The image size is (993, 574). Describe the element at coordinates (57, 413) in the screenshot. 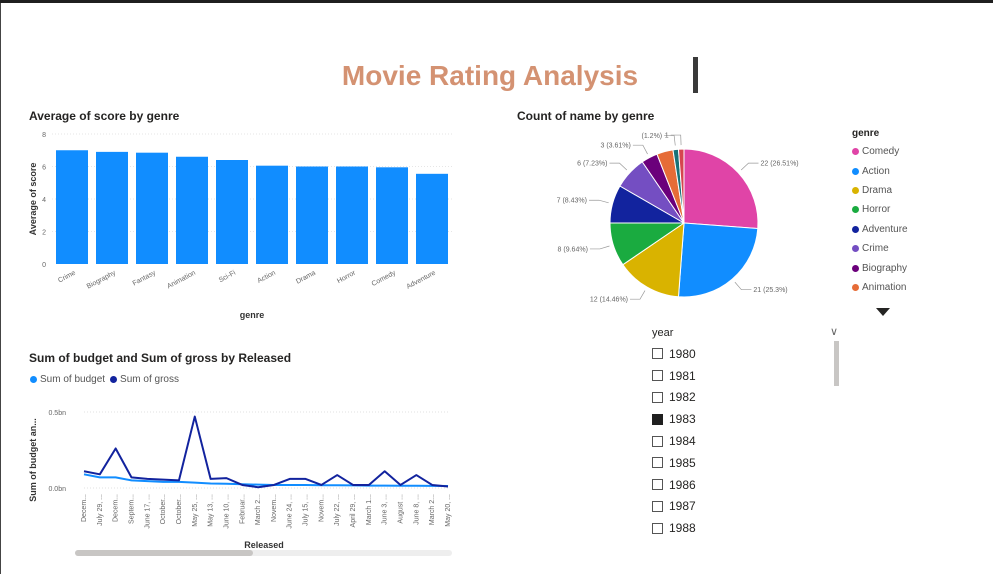

I see `line-y-tick: 0.5bn` at that location.